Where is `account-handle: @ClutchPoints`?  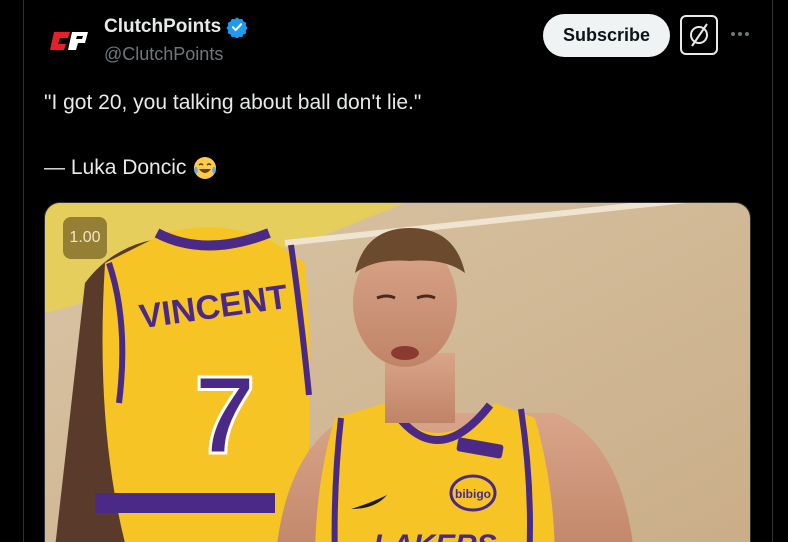 account-handle: @ClutchPoints is located at coordinates (163, 54).